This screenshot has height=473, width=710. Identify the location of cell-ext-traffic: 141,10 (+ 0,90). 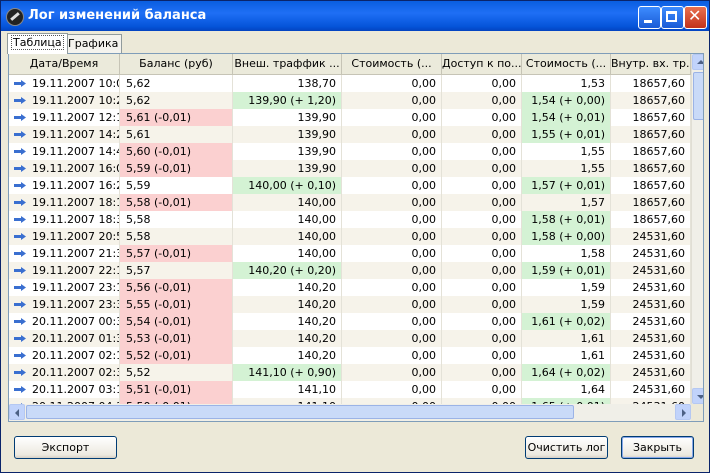
(287, 372).